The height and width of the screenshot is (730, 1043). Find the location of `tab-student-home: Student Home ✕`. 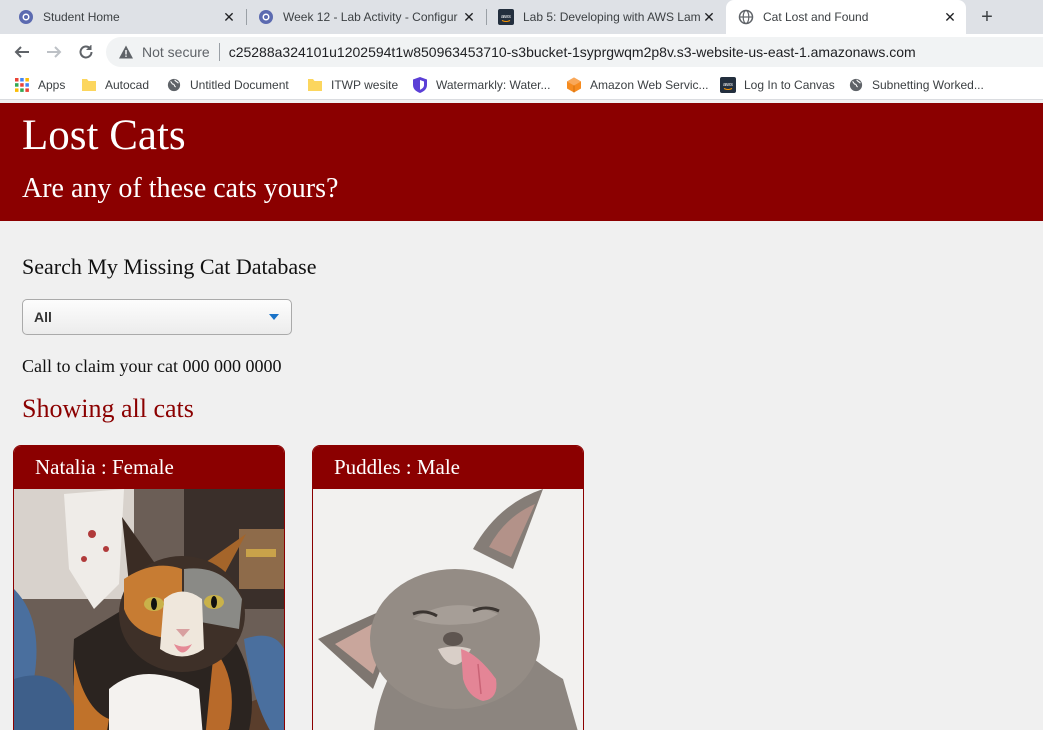

tab-student-home: Student Home ✕ is located at coordinates (122, 17).